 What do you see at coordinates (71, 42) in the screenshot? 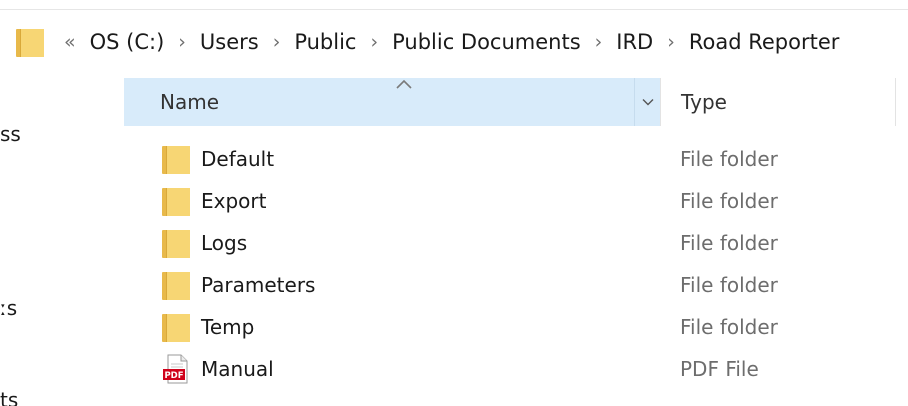
I see `overflow-chevron: «` at bounding box center [71, 42].